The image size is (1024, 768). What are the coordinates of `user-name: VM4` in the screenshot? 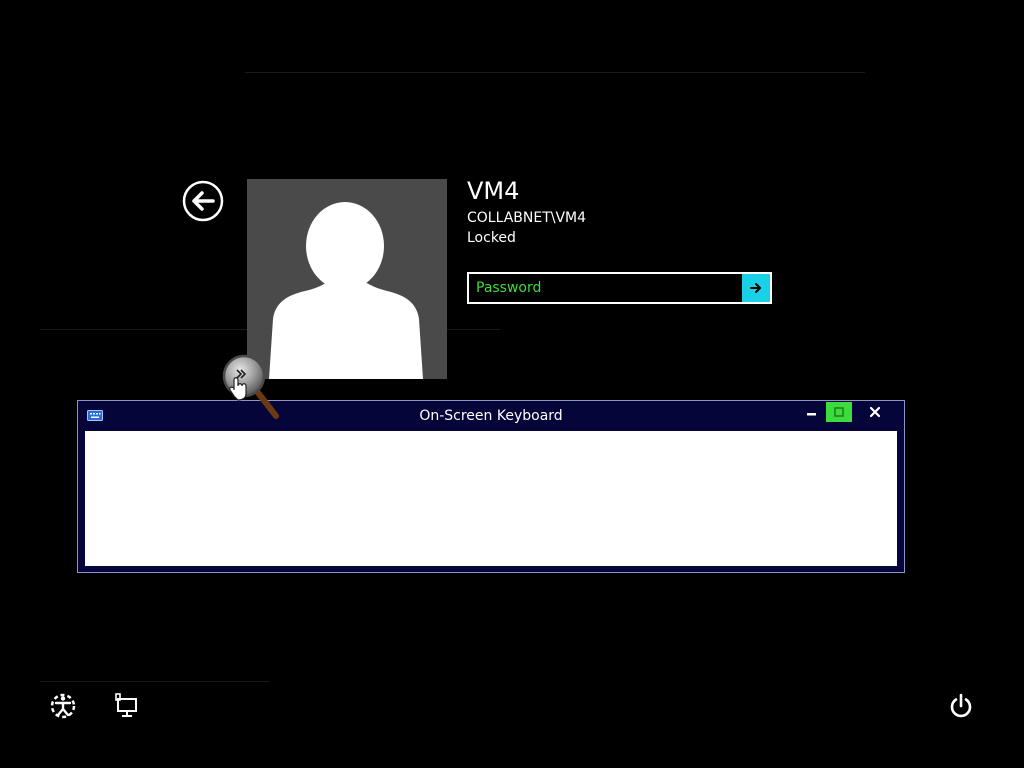 It's located at (493, 191).